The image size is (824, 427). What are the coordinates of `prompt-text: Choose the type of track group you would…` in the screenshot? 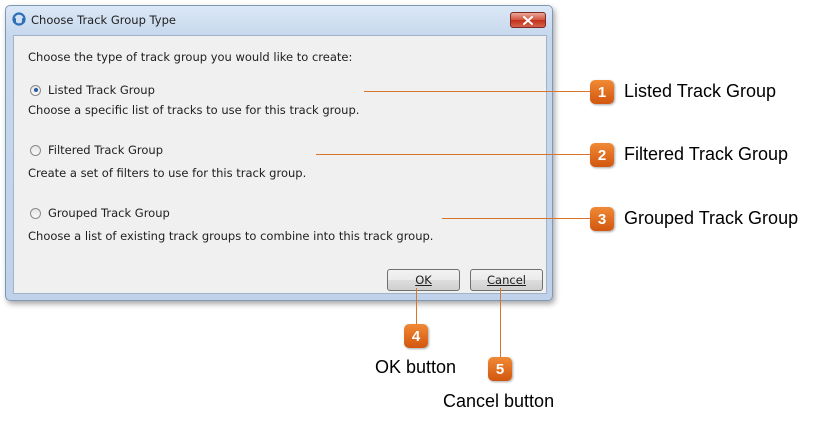 It's located at (190, 57).